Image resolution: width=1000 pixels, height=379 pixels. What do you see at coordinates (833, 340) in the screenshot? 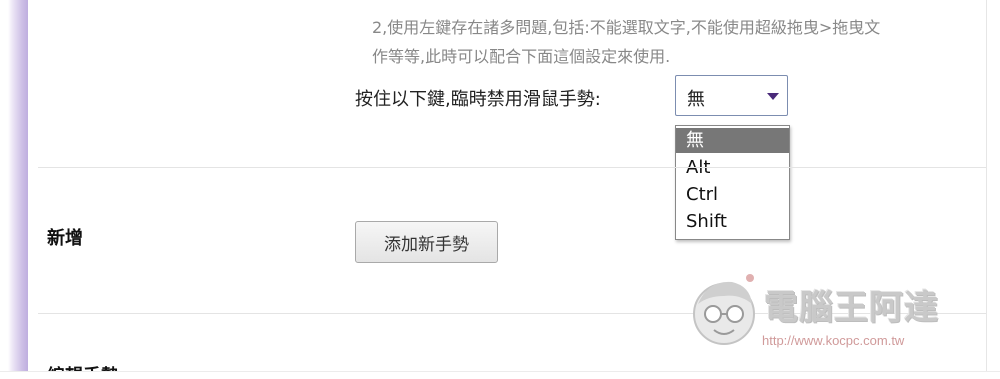
I see `watermark-url: http://www.kocpc.com.tw` at bounding box center [833, 340].